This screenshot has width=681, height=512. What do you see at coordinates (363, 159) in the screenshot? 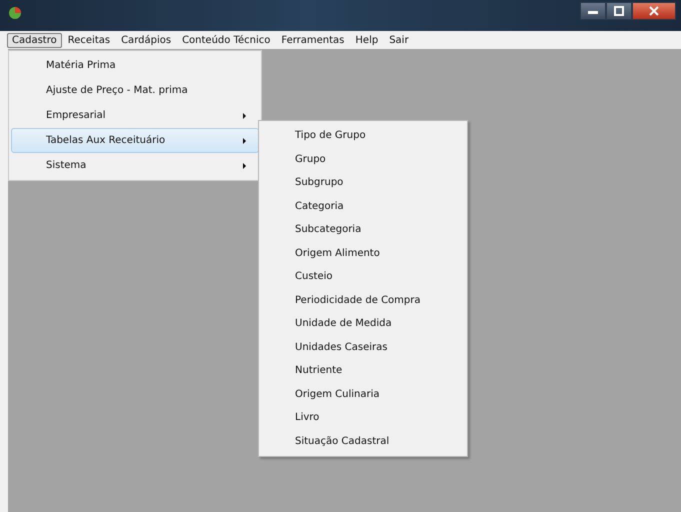
I see `menu-item: Grupo` at bounding box center [363, 159].